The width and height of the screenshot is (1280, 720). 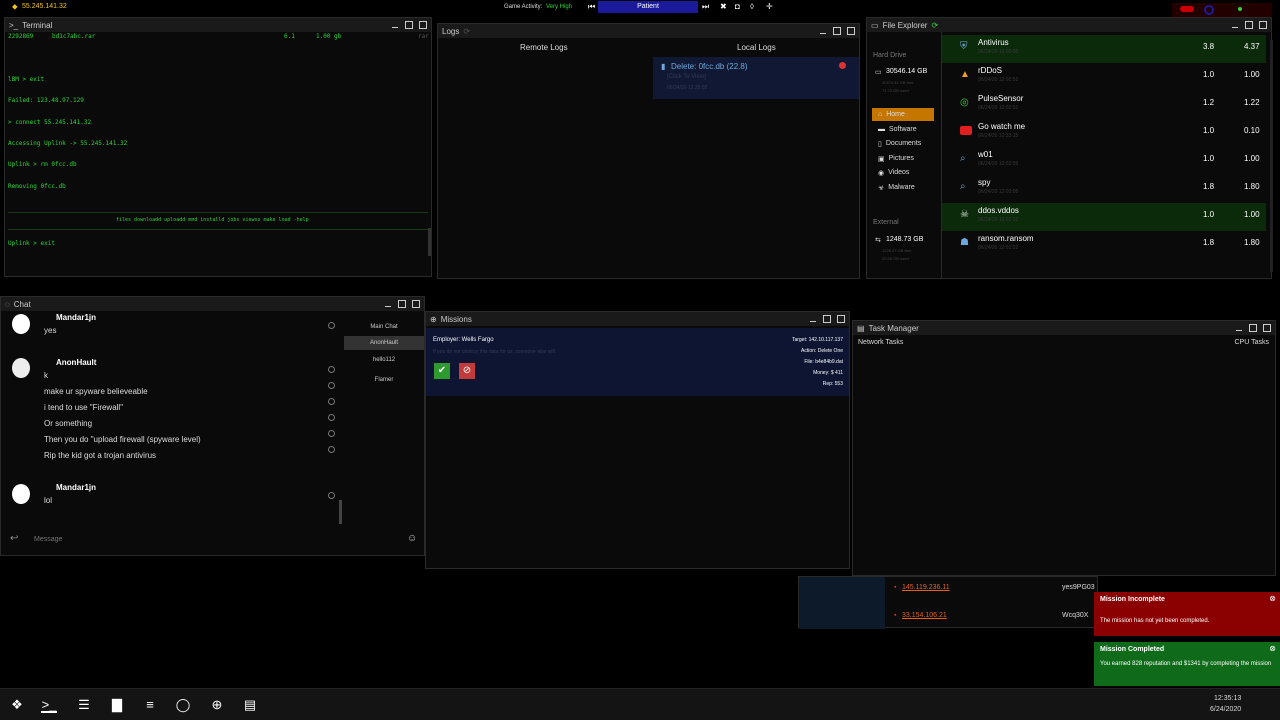 What do you see at coordinates (886, 222) in the screenshot?
I see `external-label: External` at bounding box center [886, 222].